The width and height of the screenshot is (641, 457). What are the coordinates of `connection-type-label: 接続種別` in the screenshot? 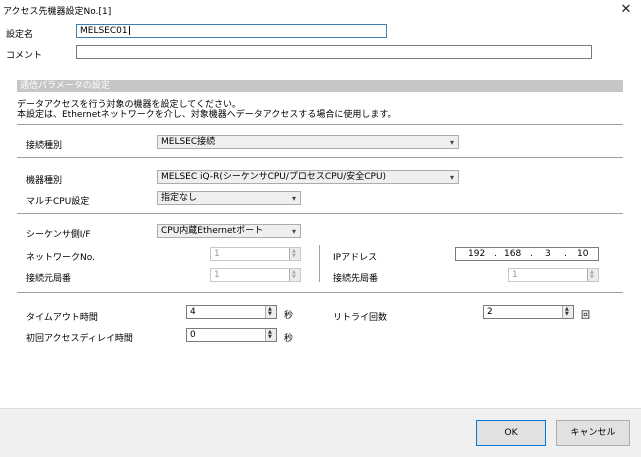 It's located at (44, 146).